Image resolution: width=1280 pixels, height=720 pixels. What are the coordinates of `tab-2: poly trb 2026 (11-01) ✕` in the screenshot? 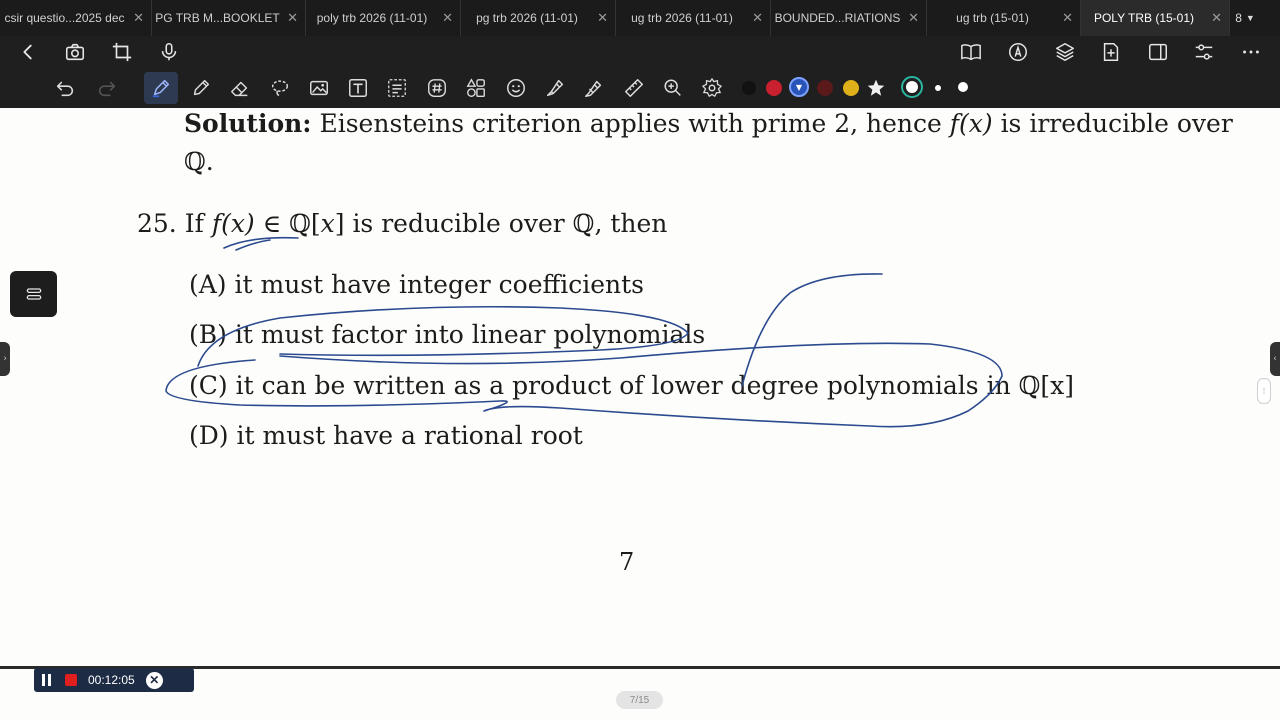 It's located at (383, 18).